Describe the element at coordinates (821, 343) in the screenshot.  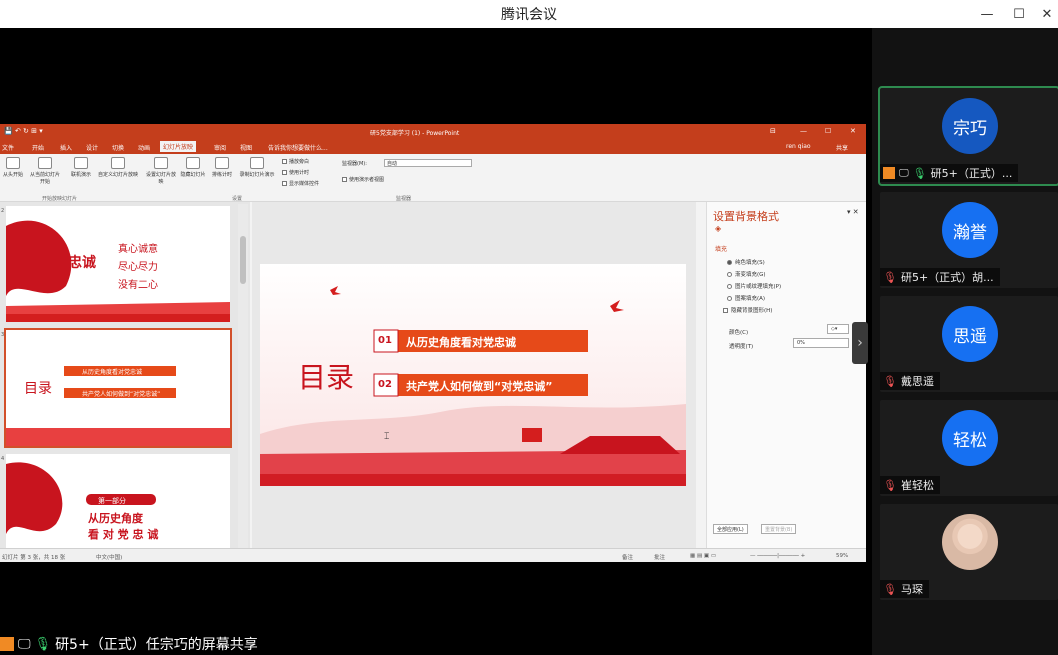
I see `transparency-input: 0%` at that location.